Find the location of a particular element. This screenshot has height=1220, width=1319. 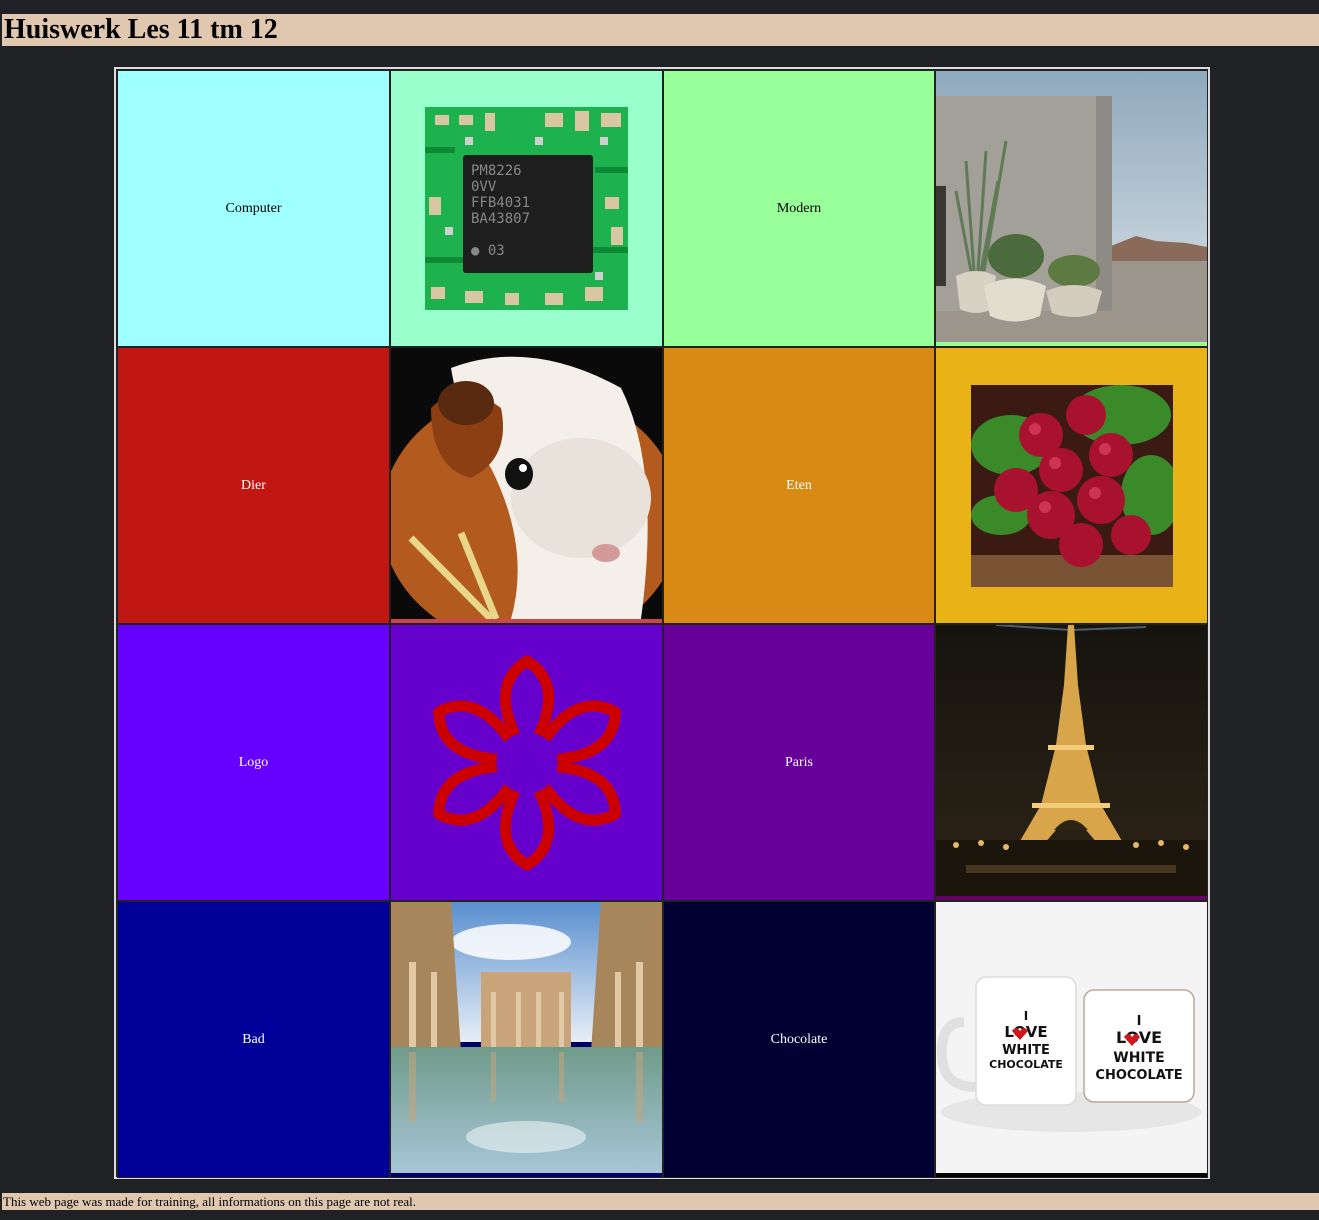

label-cell-chocolate: Chocolate is located at coordinates (799, 1039).